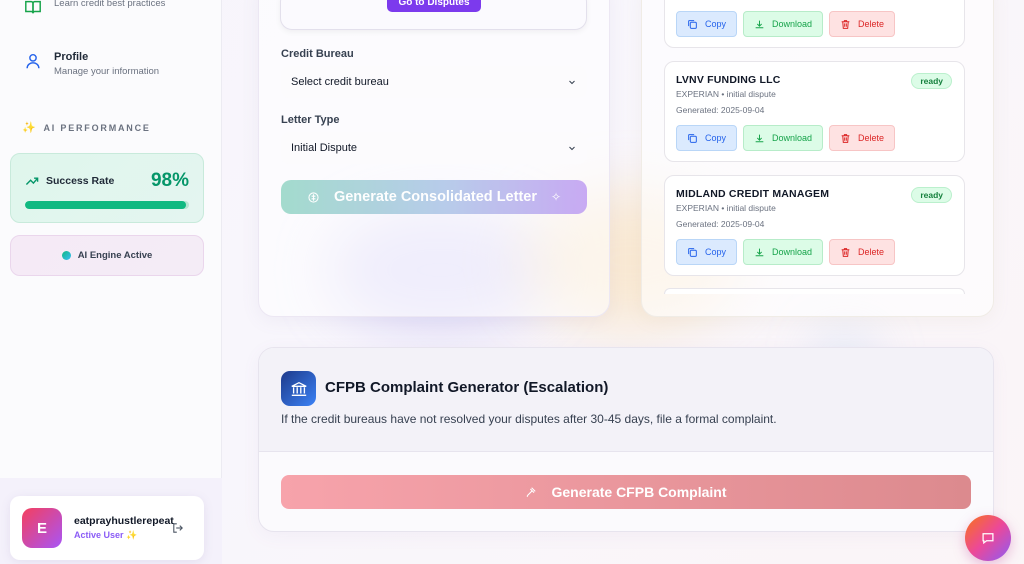 The width and height of the screenshot is (1024, 564). Describe the element at coordinates (434, 6) in the screenshot. I see `go-to-disputes-button: Go to Disputes` at that location.